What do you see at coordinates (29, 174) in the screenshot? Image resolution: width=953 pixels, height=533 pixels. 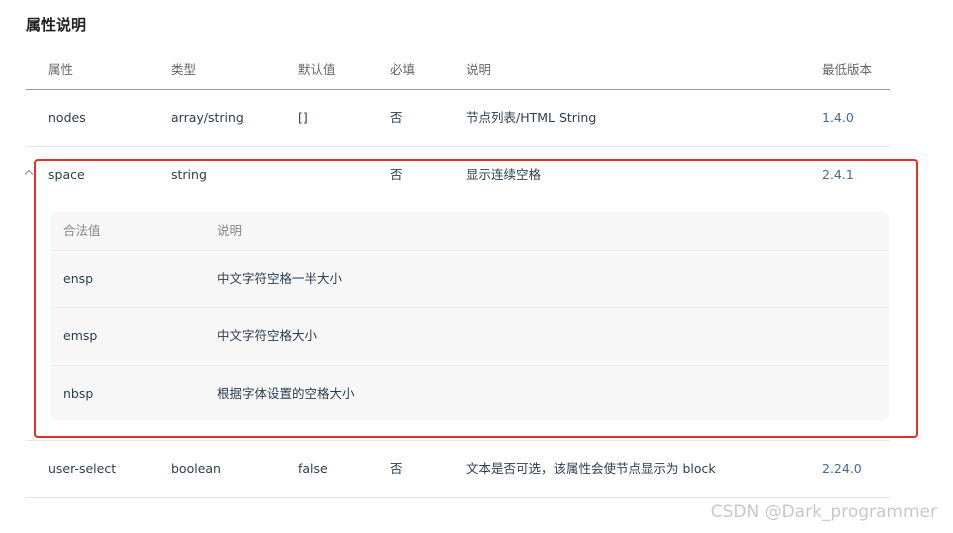 I see `chevron-up-icon` at bounding box center [29, 174].